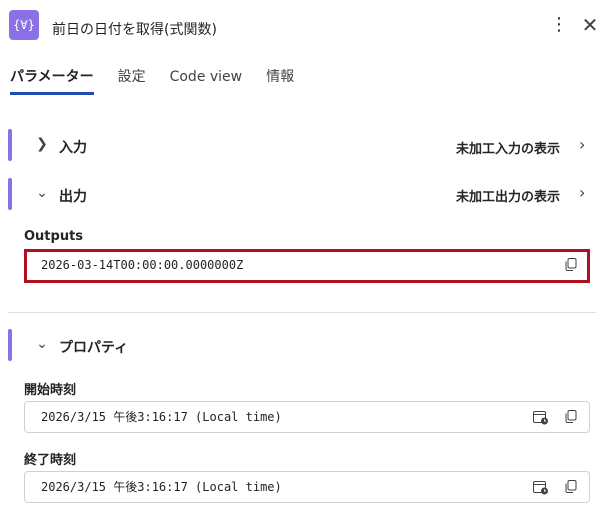  Describe the element at coordinates (588, 25) in the screenshot. I see `close-icon: ✕` at that location.